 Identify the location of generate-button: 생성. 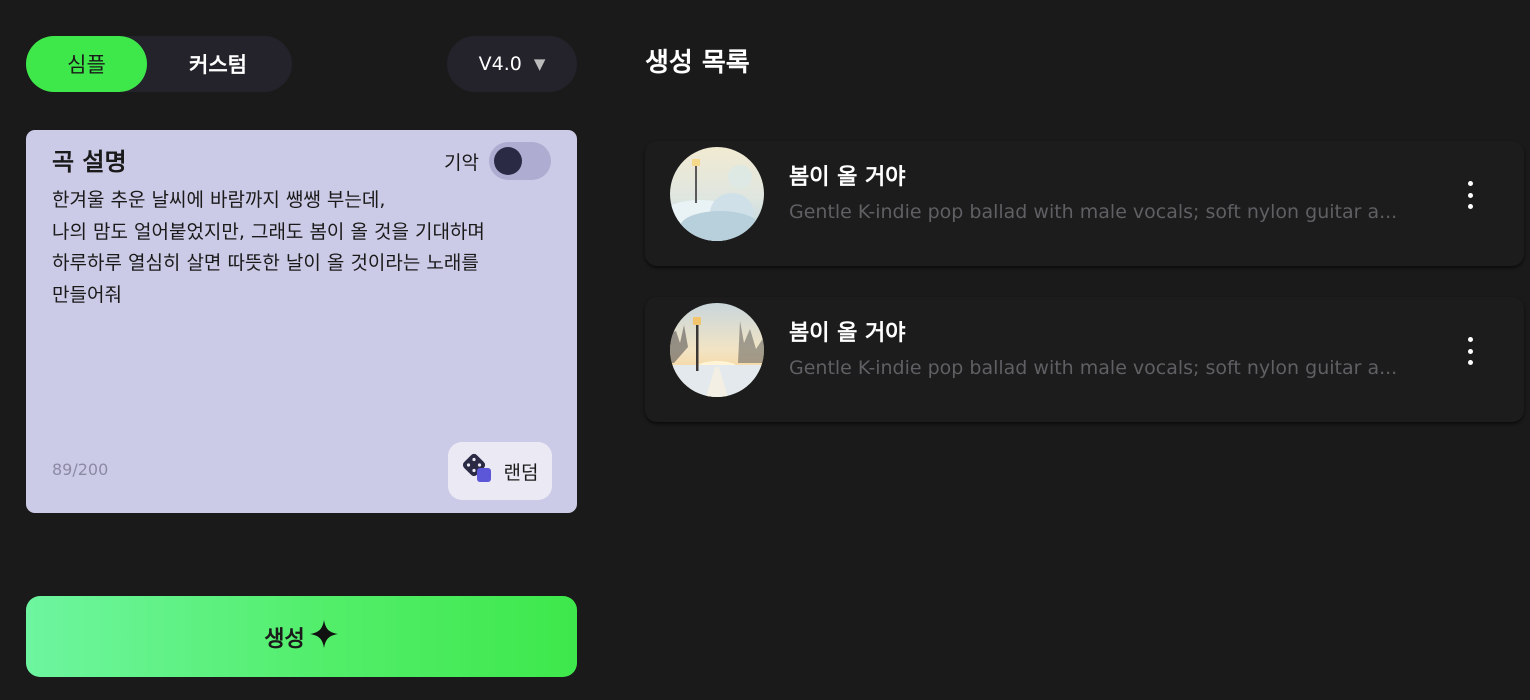
(301, 636).